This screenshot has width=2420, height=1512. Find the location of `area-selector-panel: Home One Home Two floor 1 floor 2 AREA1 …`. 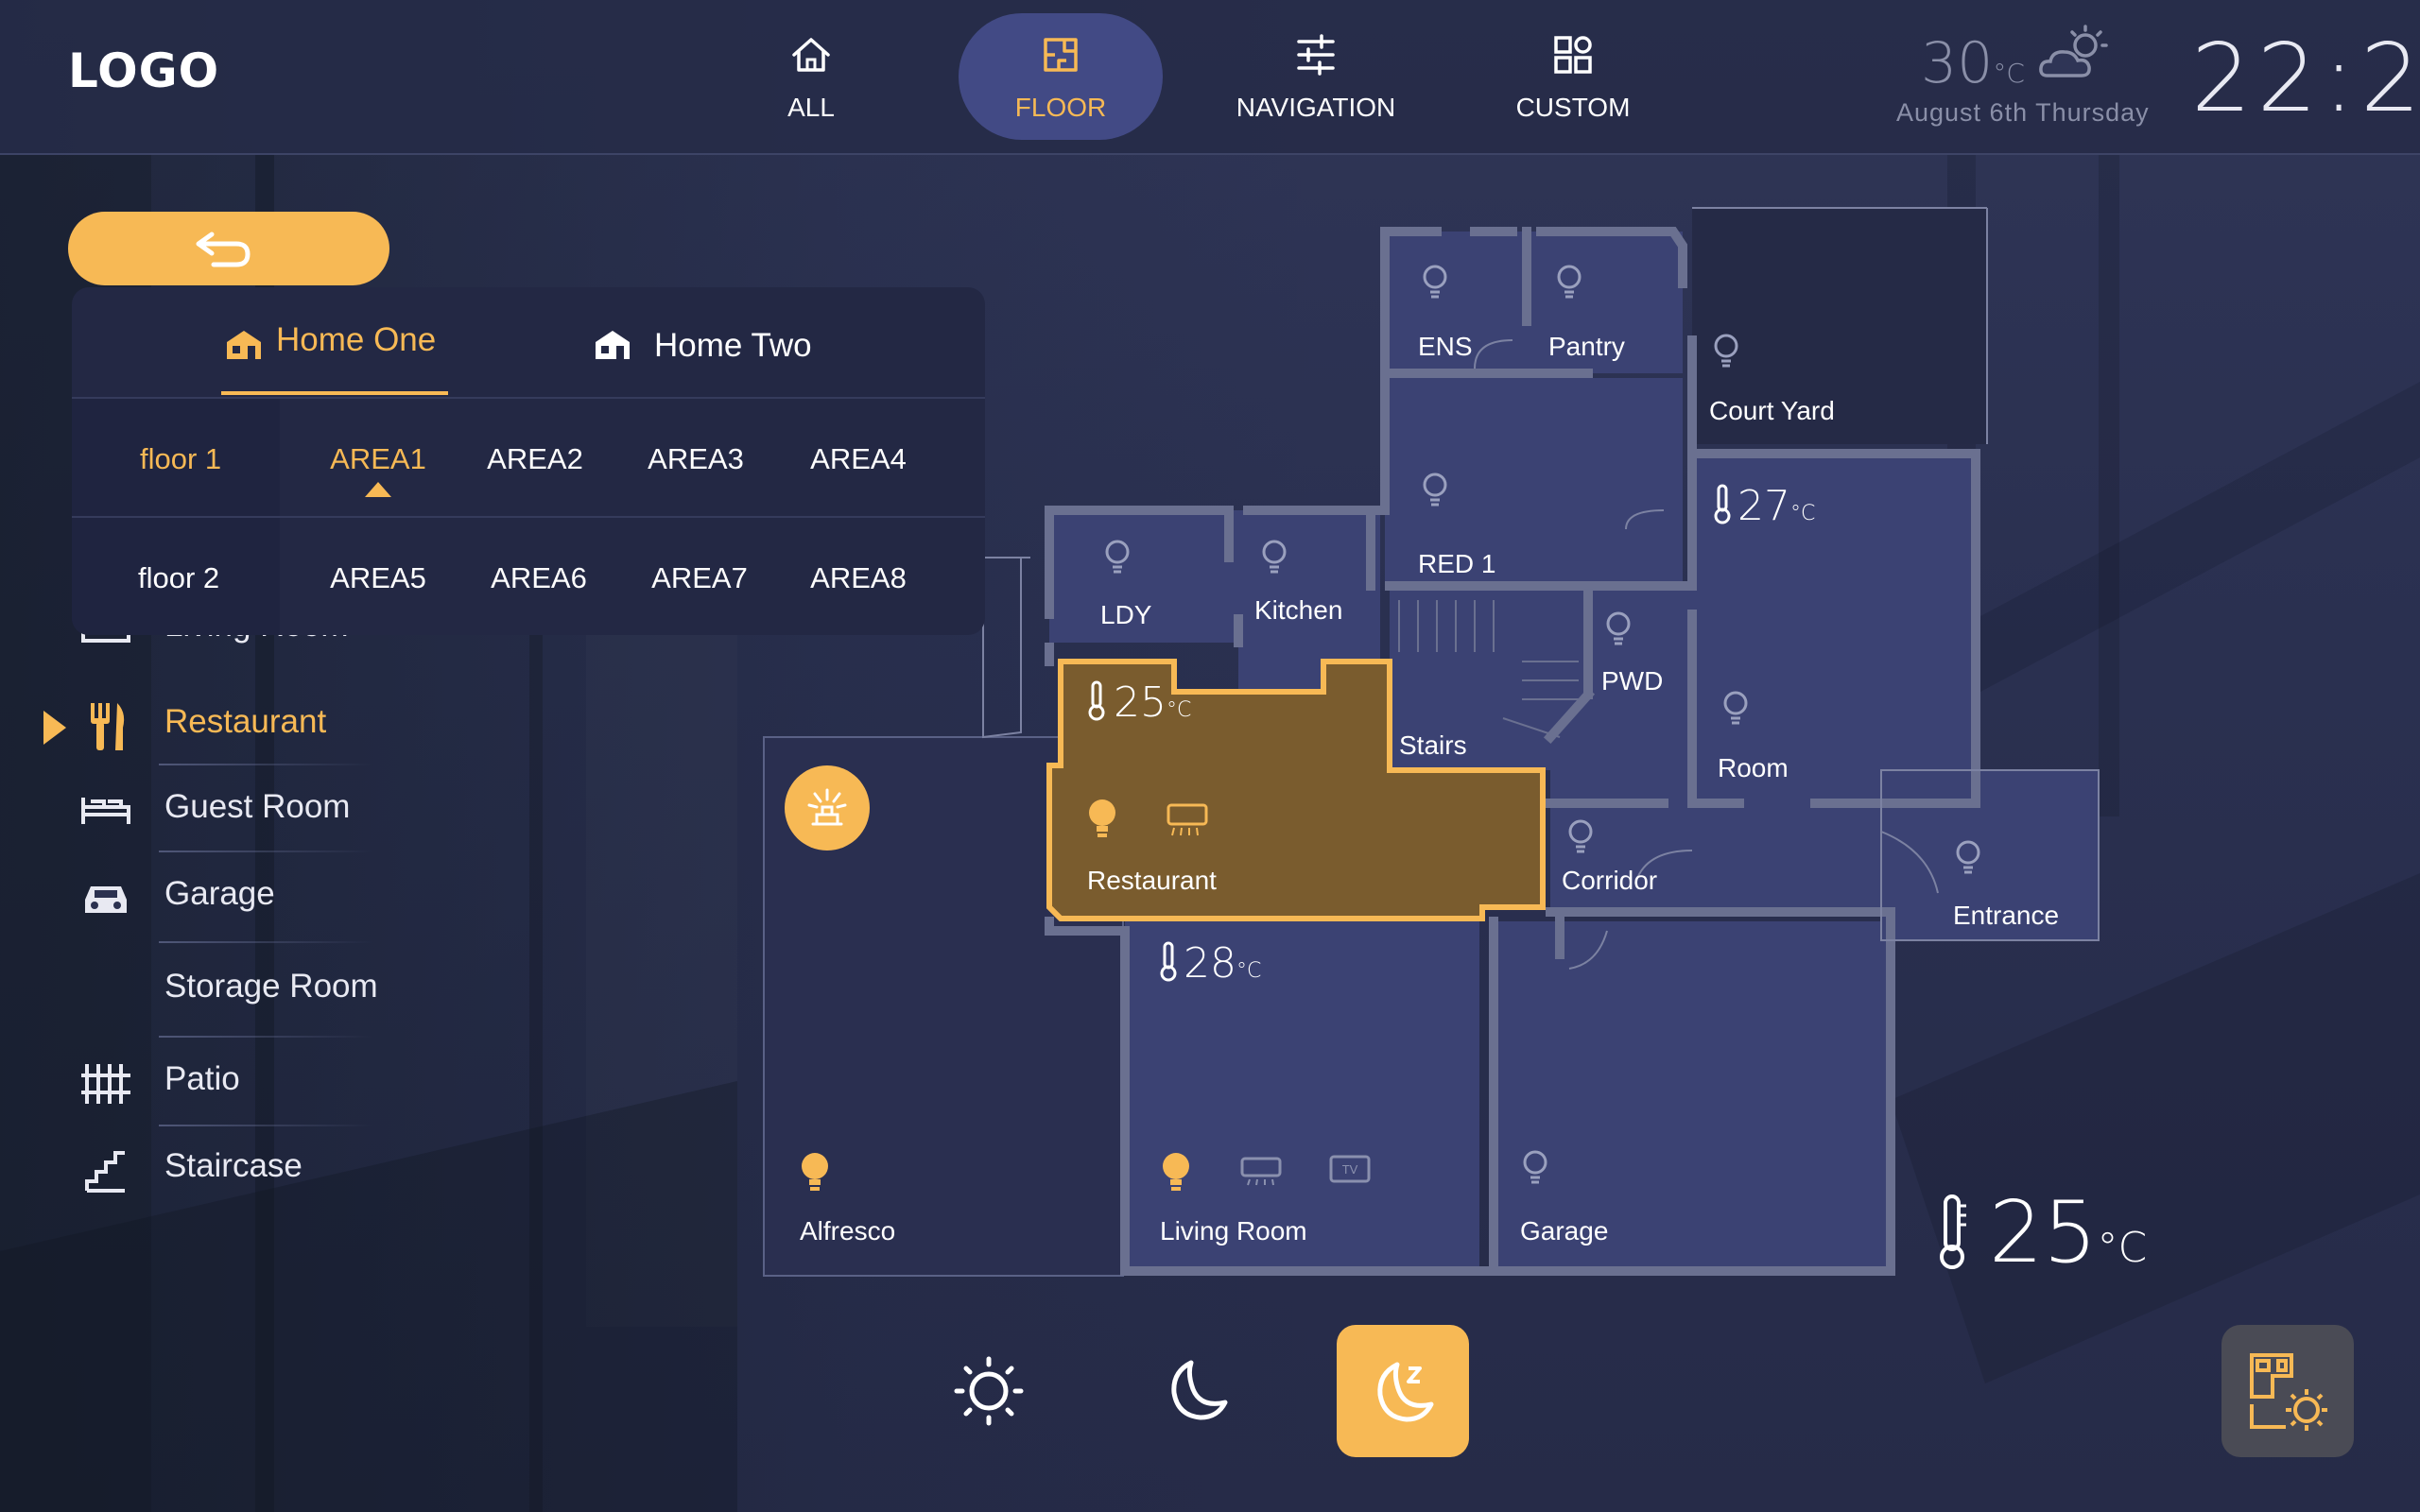

area-selector-panel: Home One Home Two floor 1 floor 2 AREA1 … is located at coordinates (528, 461).